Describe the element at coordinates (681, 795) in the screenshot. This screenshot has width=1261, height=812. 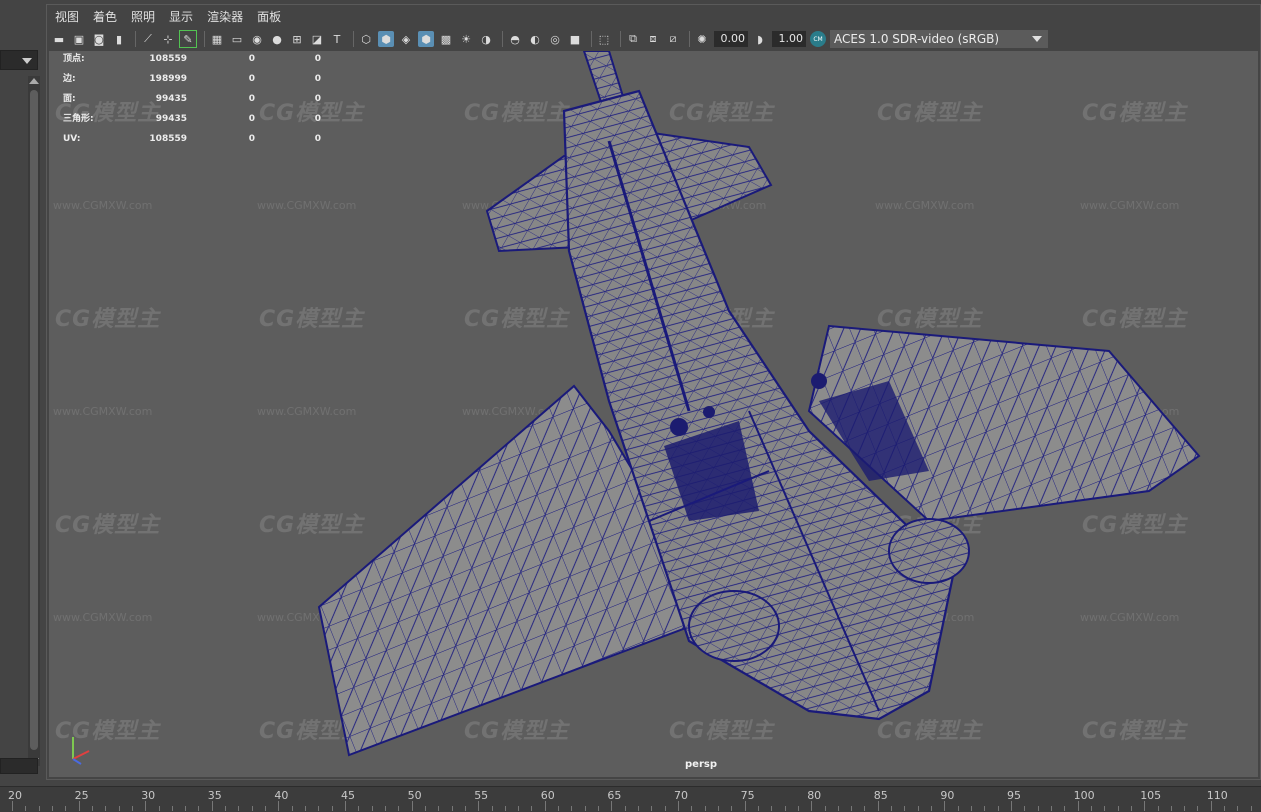
I see `timeline-tick-label: 70` at that location.